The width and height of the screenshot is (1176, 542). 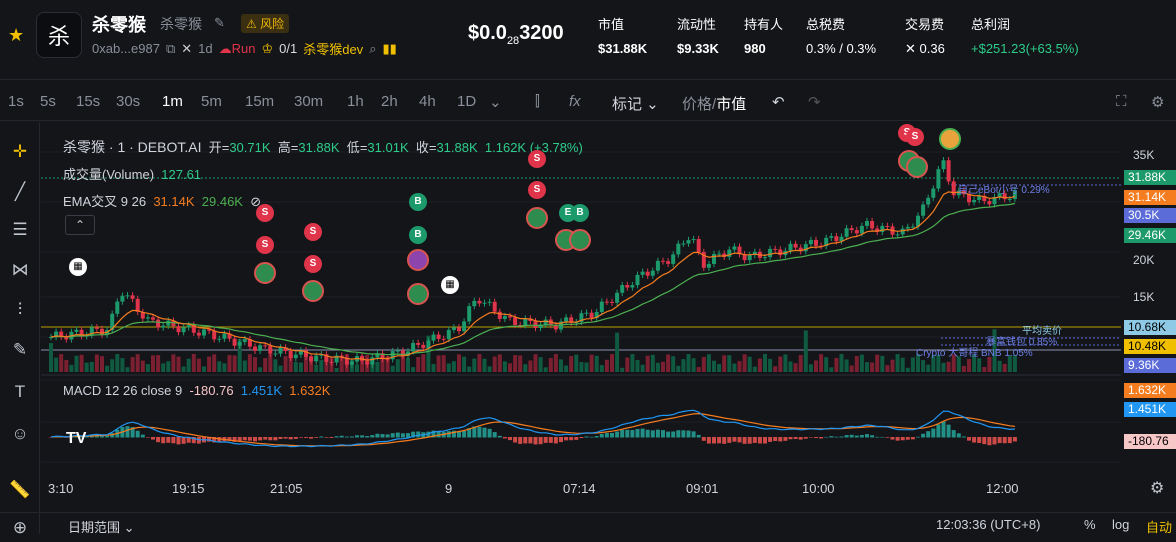 I want to click on crown-icon: ♔, so click(x=267, y=48).